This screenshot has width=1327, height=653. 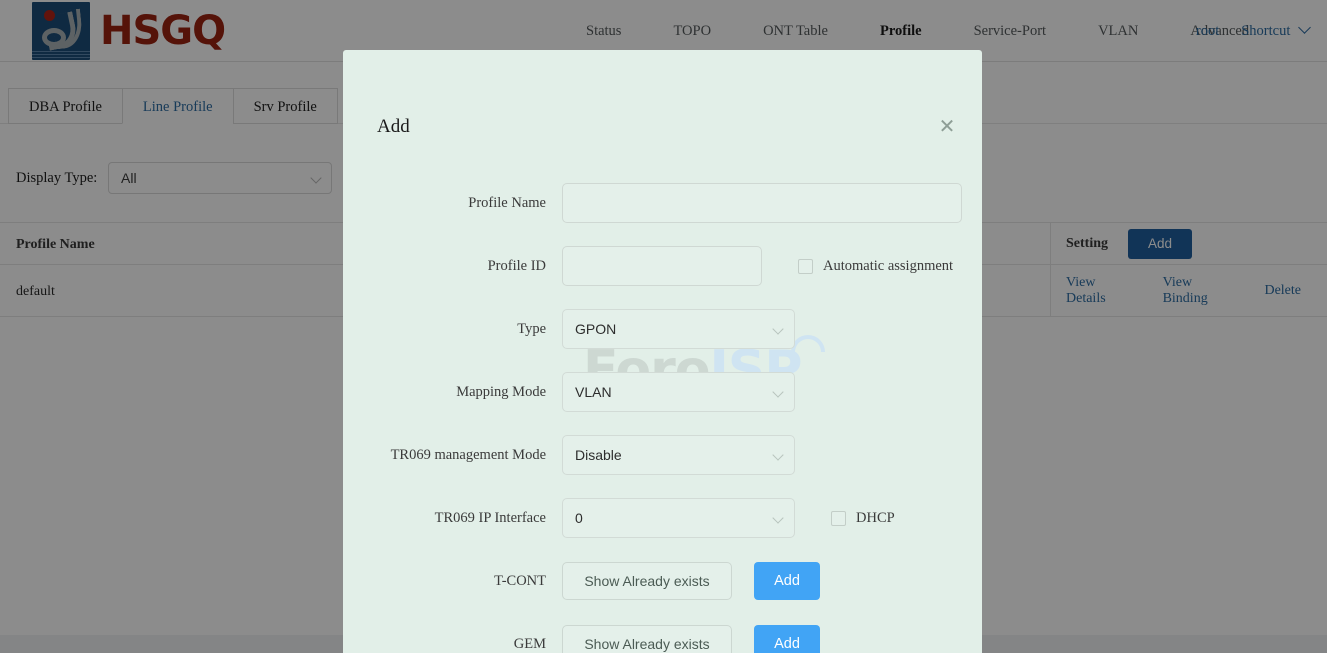 I want to click on field-row-tr069-management-mode: TR069 management Mode Disable, so click(x=662, y=455).